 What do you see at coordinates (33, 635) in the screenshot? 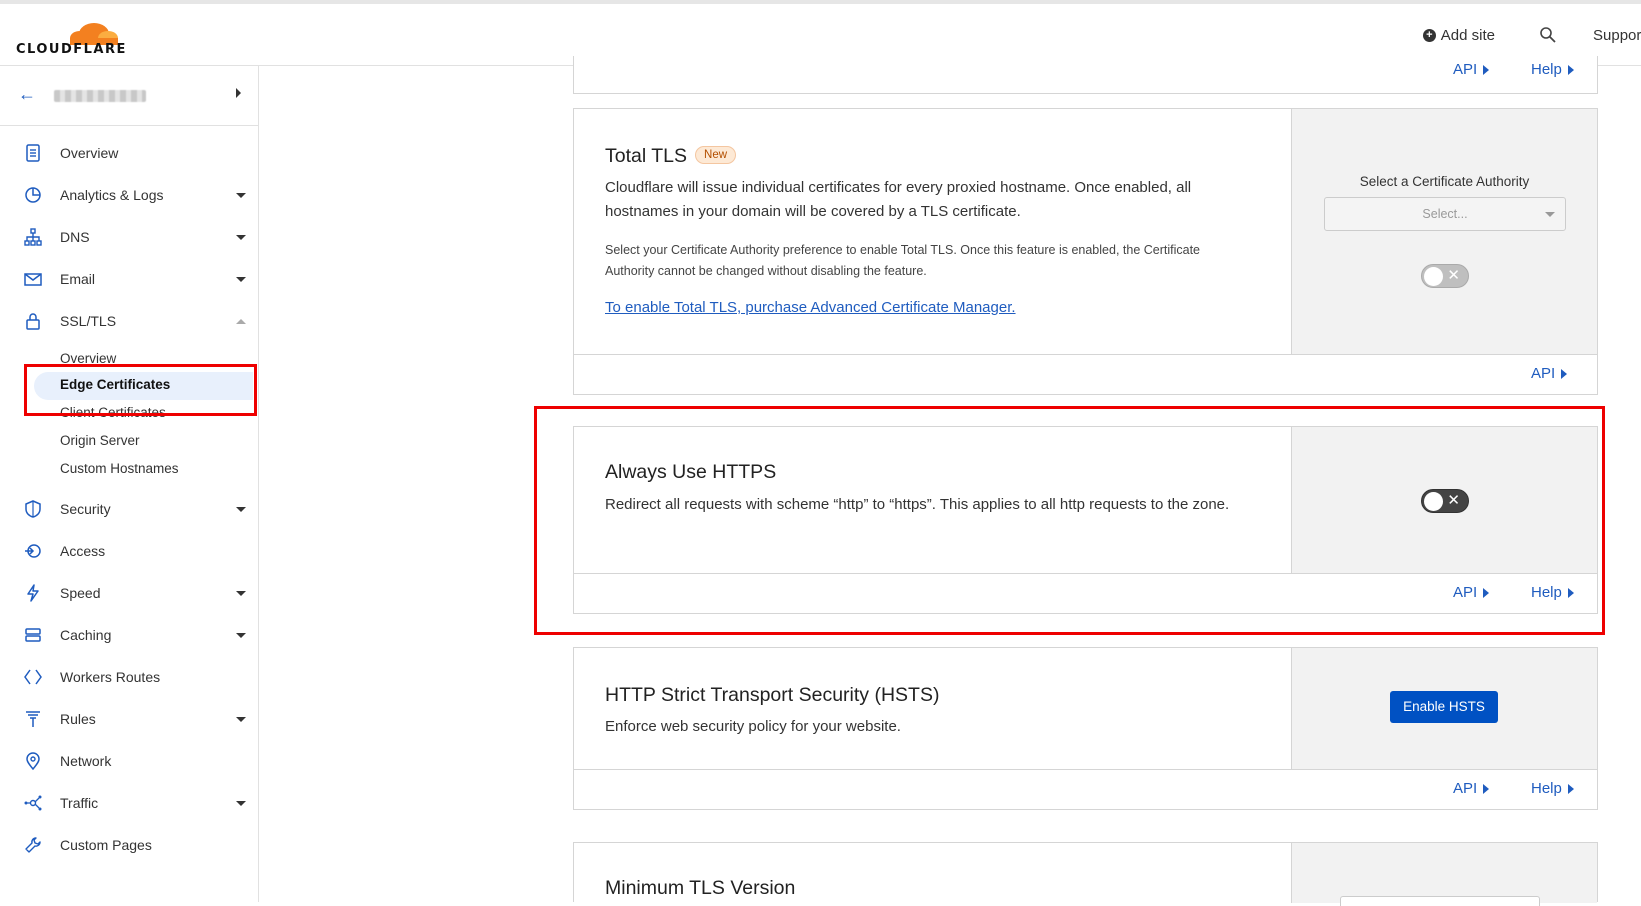
I see `server-stack-icon` at bounding box center [33, 635].